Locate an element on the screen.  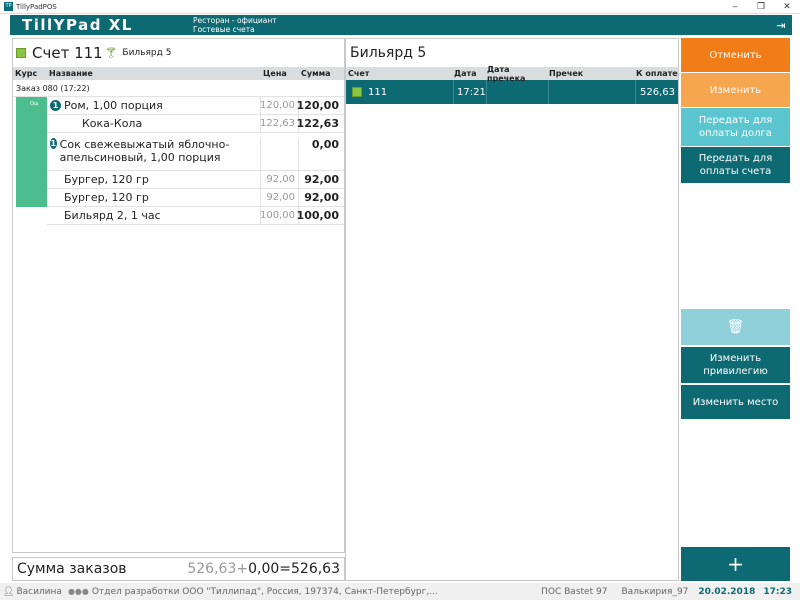
total-label: Сумма заказов is located at coordinates (72, 569).